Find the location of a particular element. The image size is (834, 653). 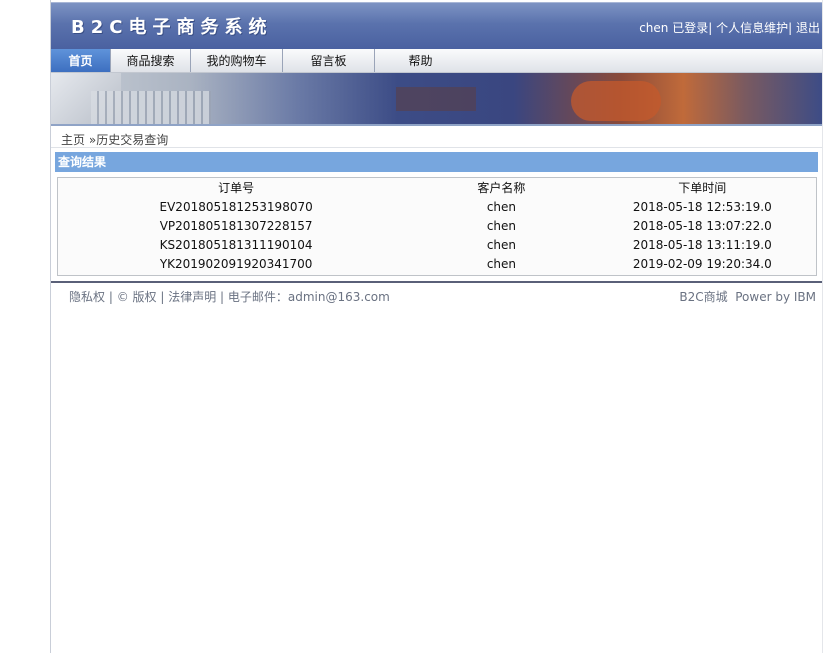

privacy-link: 隐私权 is located at coordinates (87, 297).